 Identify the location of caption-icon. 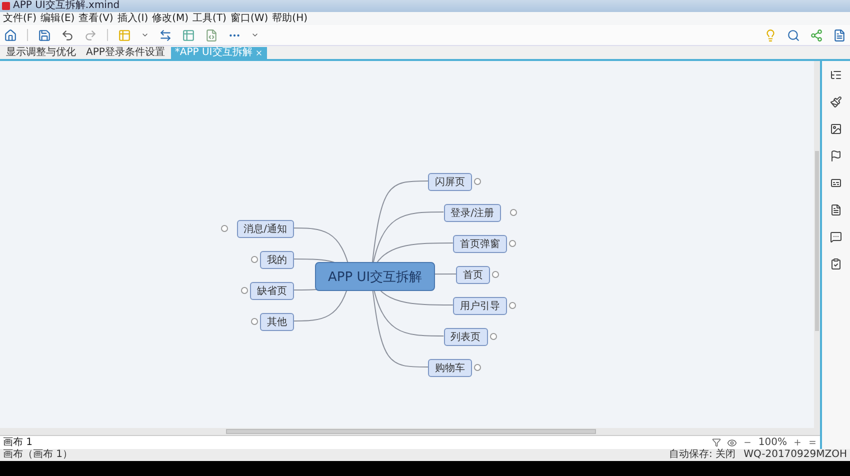
(836, 183).